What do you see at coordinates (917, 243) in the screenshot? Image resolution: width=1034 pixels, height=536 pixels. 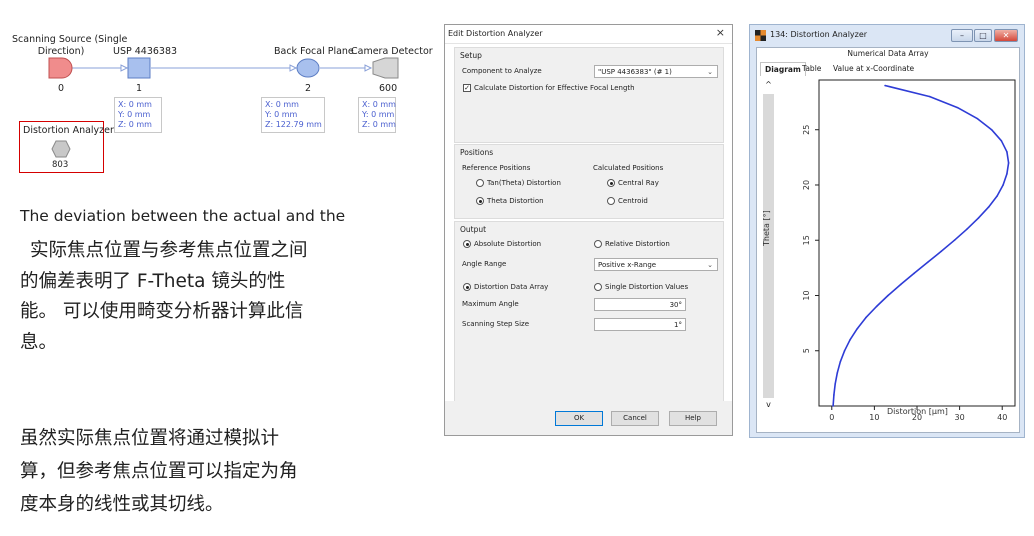 I see `plot-frame` at bounding box center [917, 243].